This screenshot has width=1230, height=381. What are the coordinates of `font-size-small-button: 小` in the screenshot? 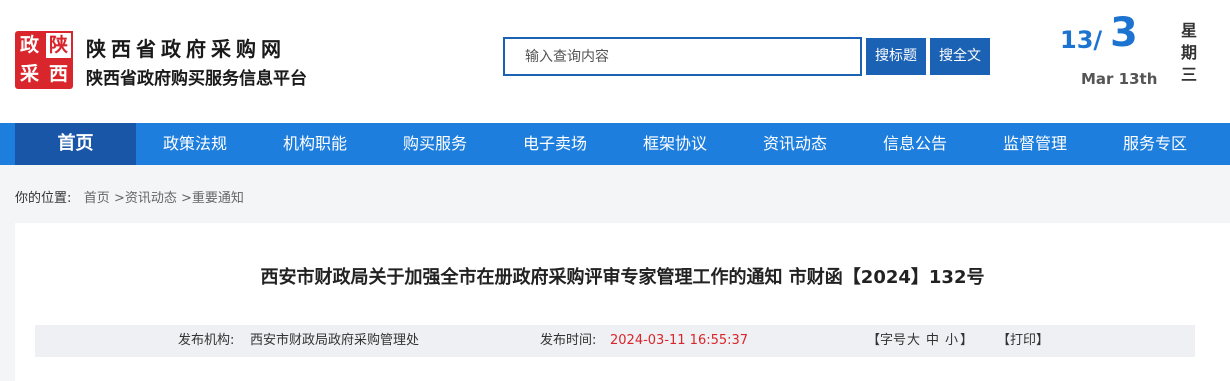 It's located at (951, 341).